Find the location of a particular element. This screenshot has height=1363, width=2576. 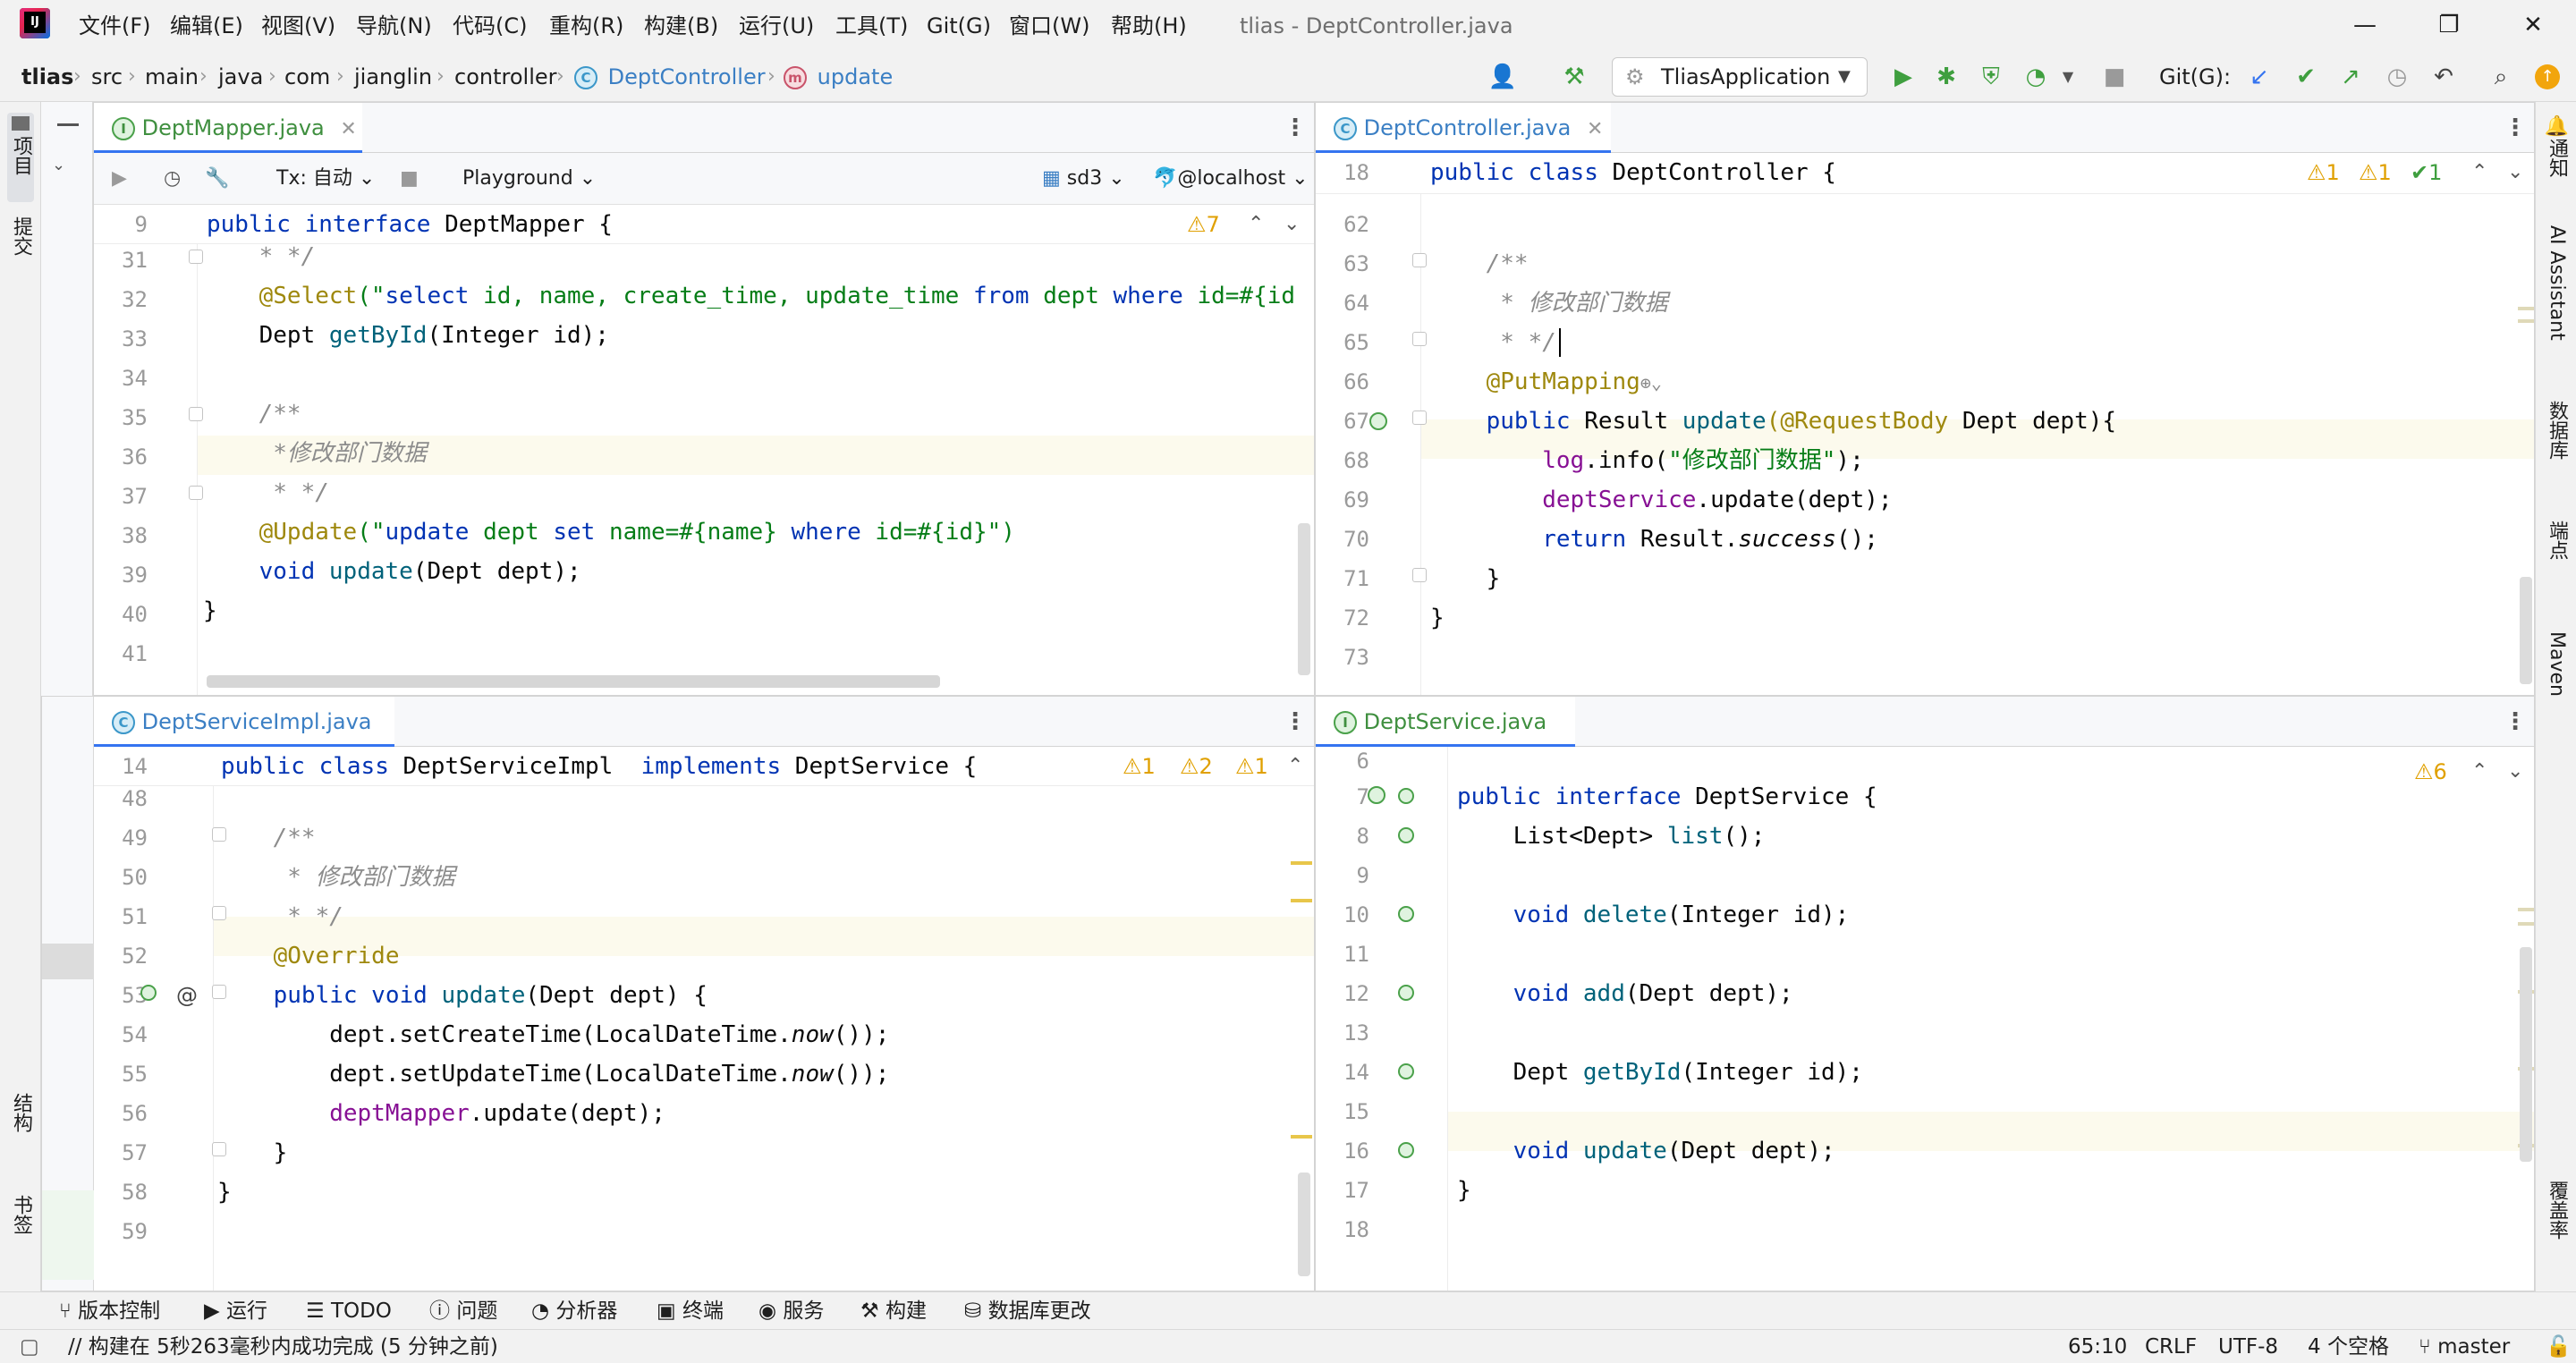

tool-database-changes: ⛁ 数据库更改 is located at coordinates (1027, 1311).